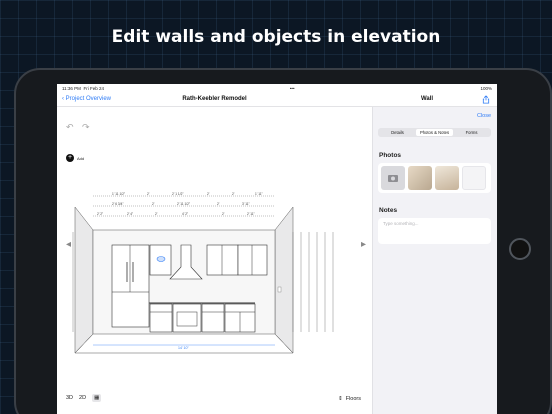 Image resolution: width=552 pixels, height=414 pixels. What do you see at coordinates (520, 249) in the screenshot?
I see `home-button` at bounding box center [520, 249].